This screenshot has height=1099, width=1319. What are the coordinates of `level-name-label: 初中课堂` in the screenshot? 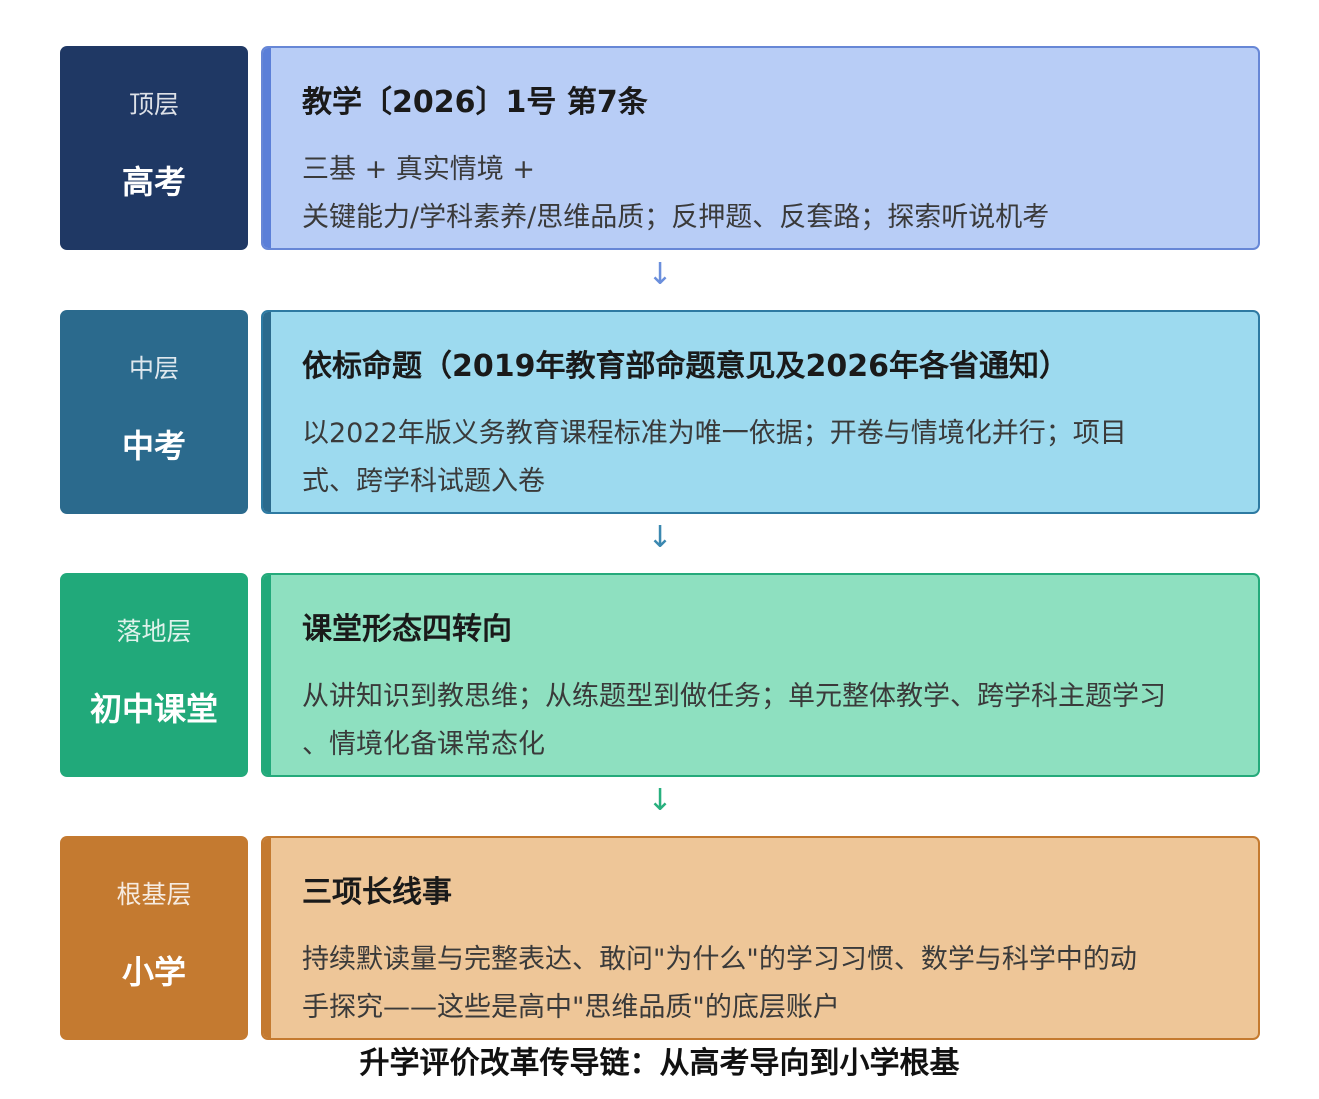 It's located at (153, 709).